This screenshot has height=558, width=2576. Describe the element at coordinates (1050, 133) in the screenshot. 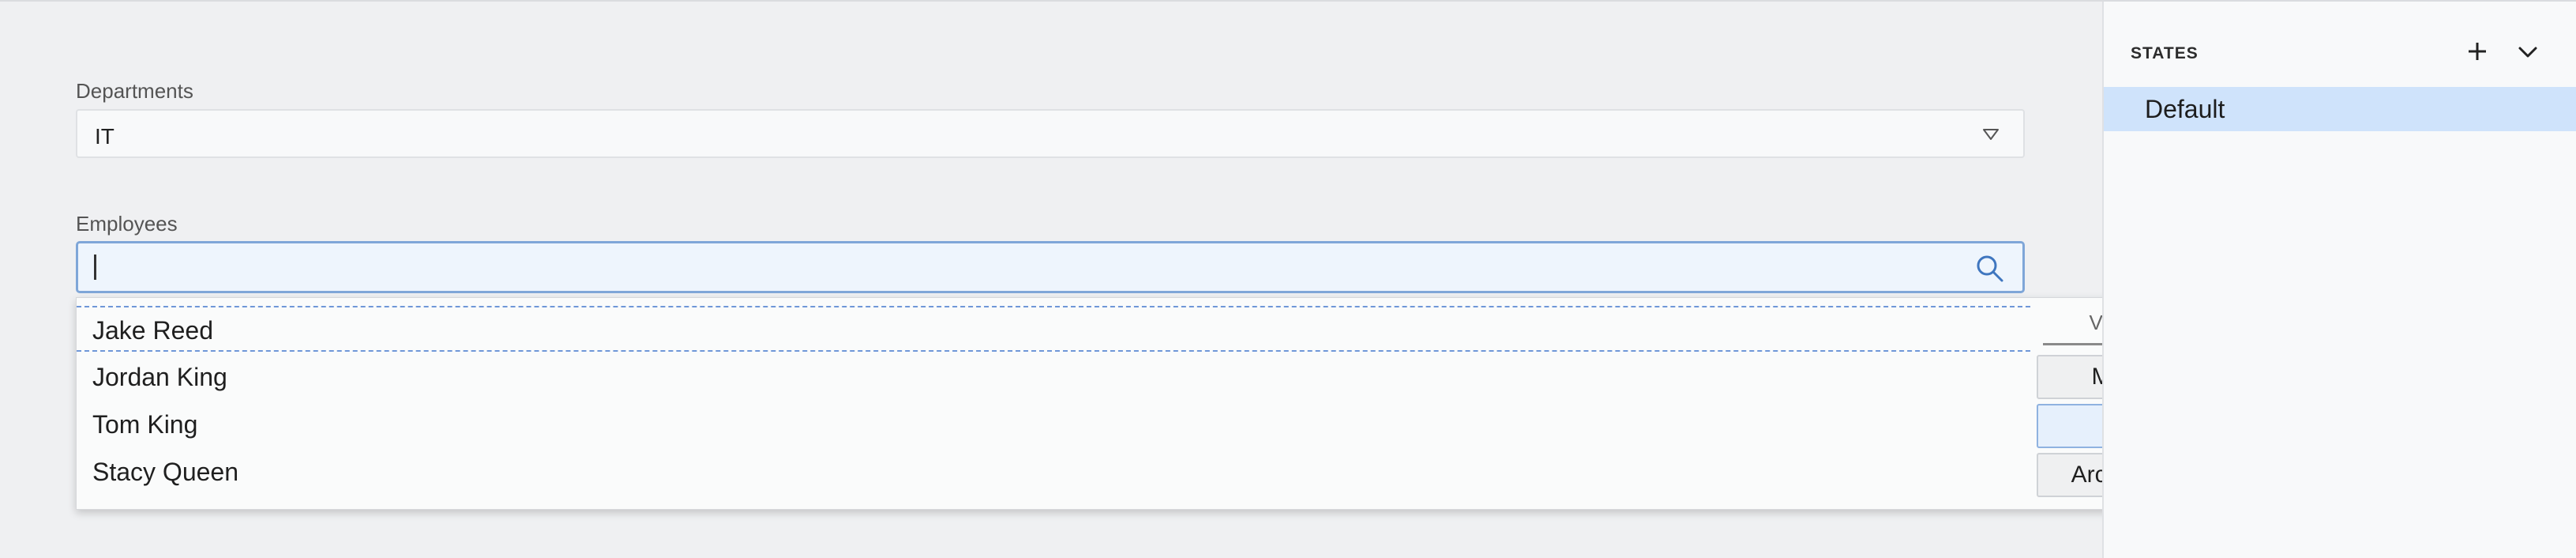

I see `departments-select: IT` at that location.